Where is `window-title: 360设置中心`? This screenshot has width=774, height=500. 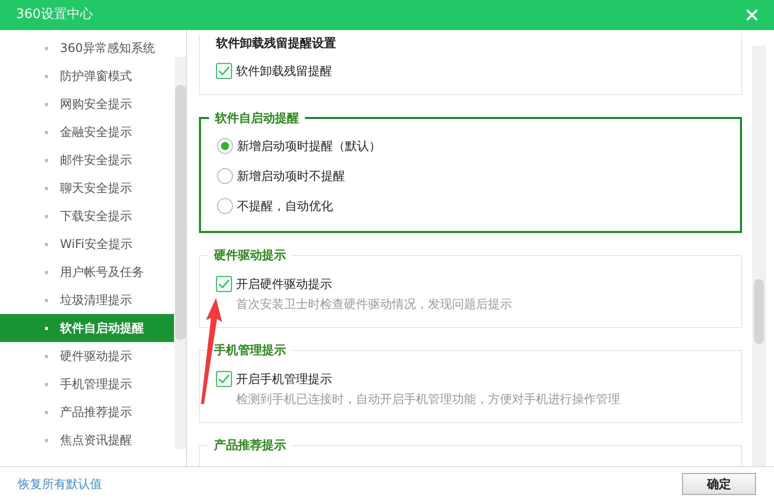
window-title: 360设置中心 is located at coordinates (54, 15).